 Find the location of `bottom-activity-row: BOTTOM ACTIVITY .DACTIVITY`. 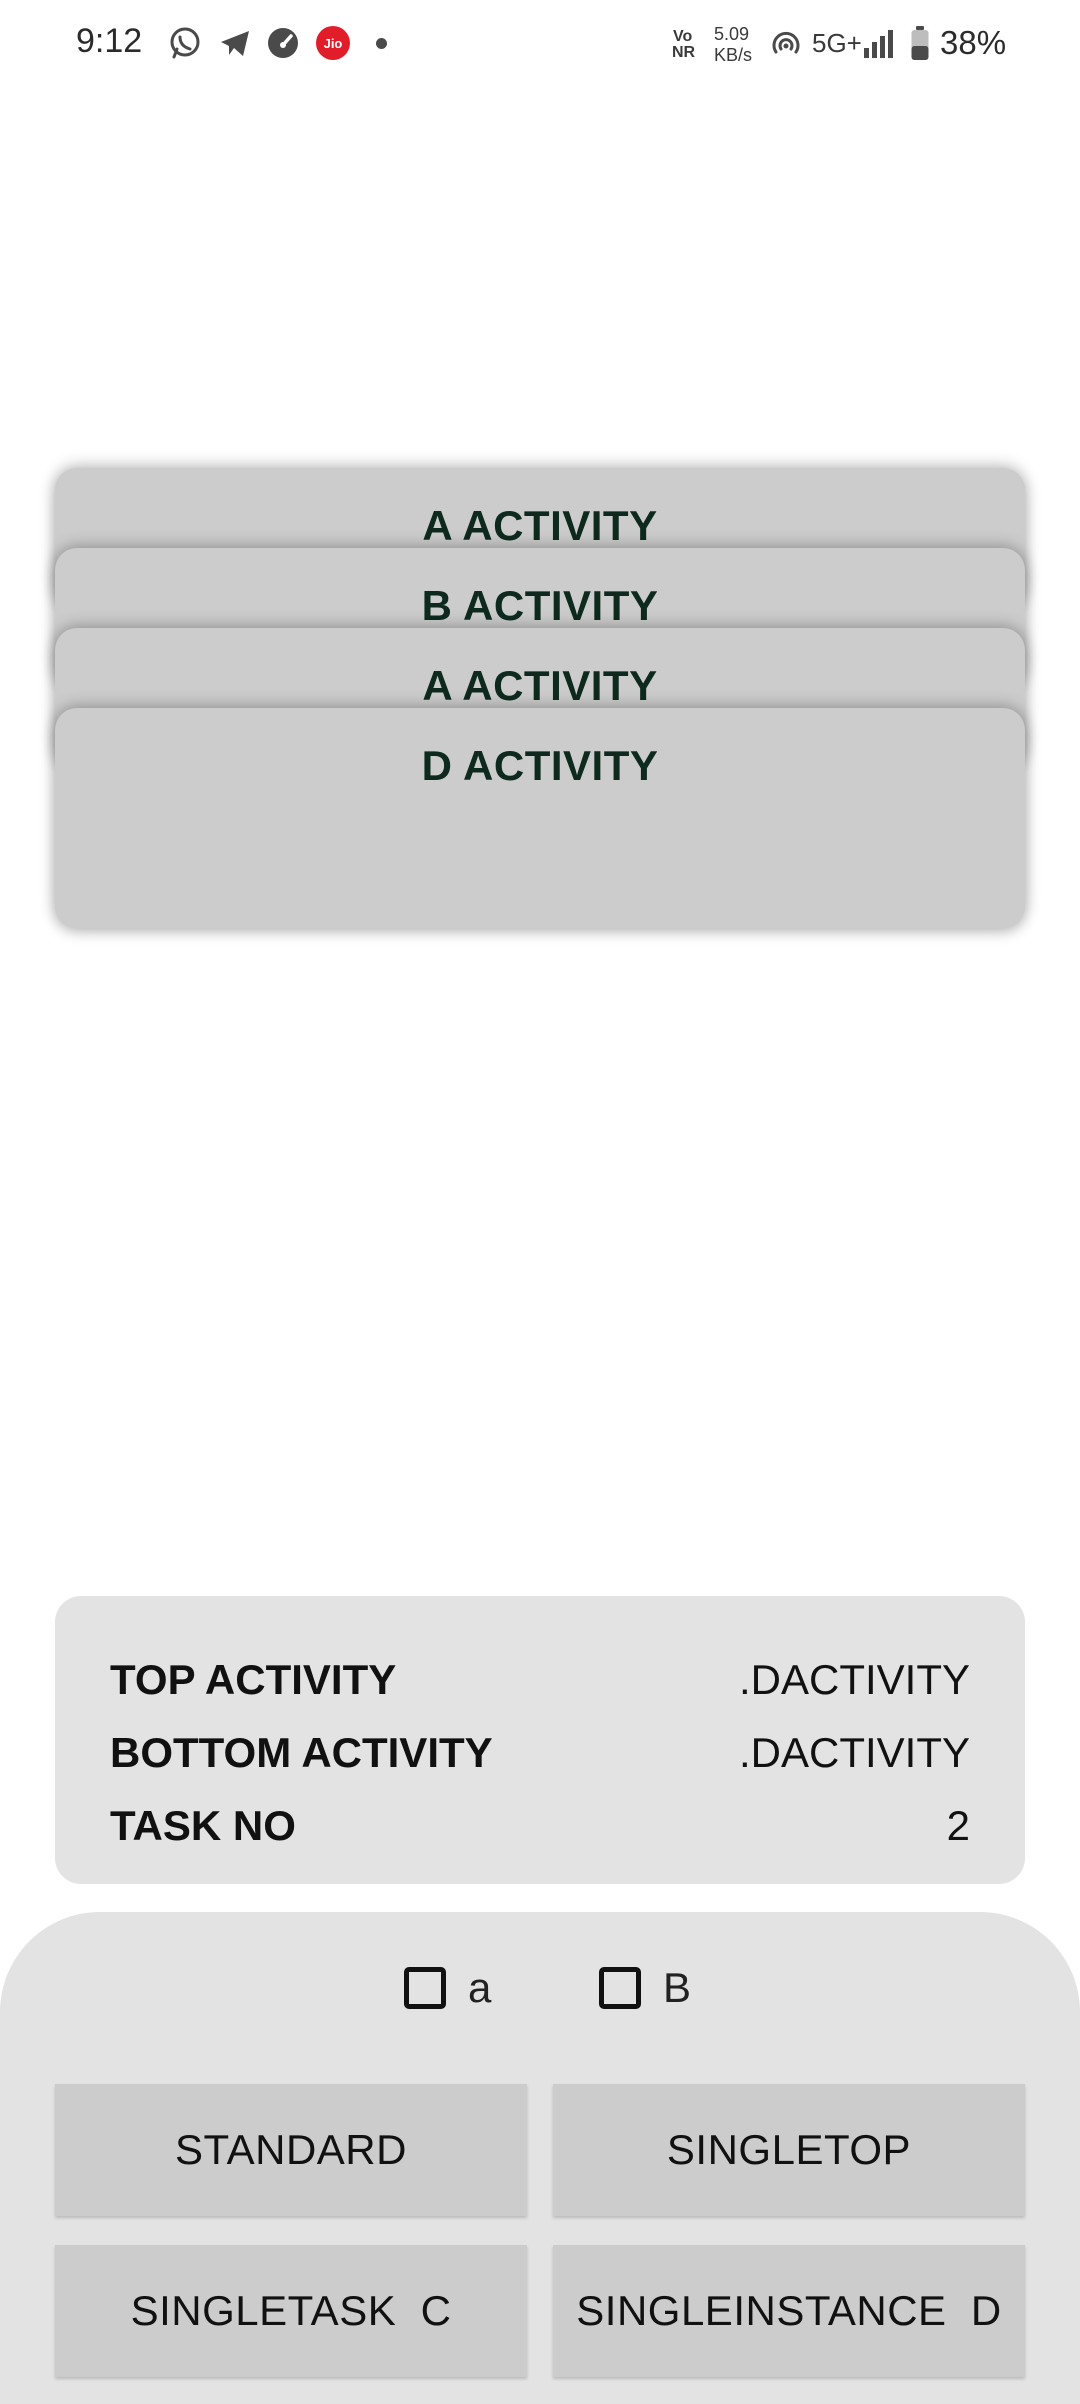

bottom-activity-row: BOTTOM ACTIVITY .DACTIVITY is located at coordinates (540, 1757).